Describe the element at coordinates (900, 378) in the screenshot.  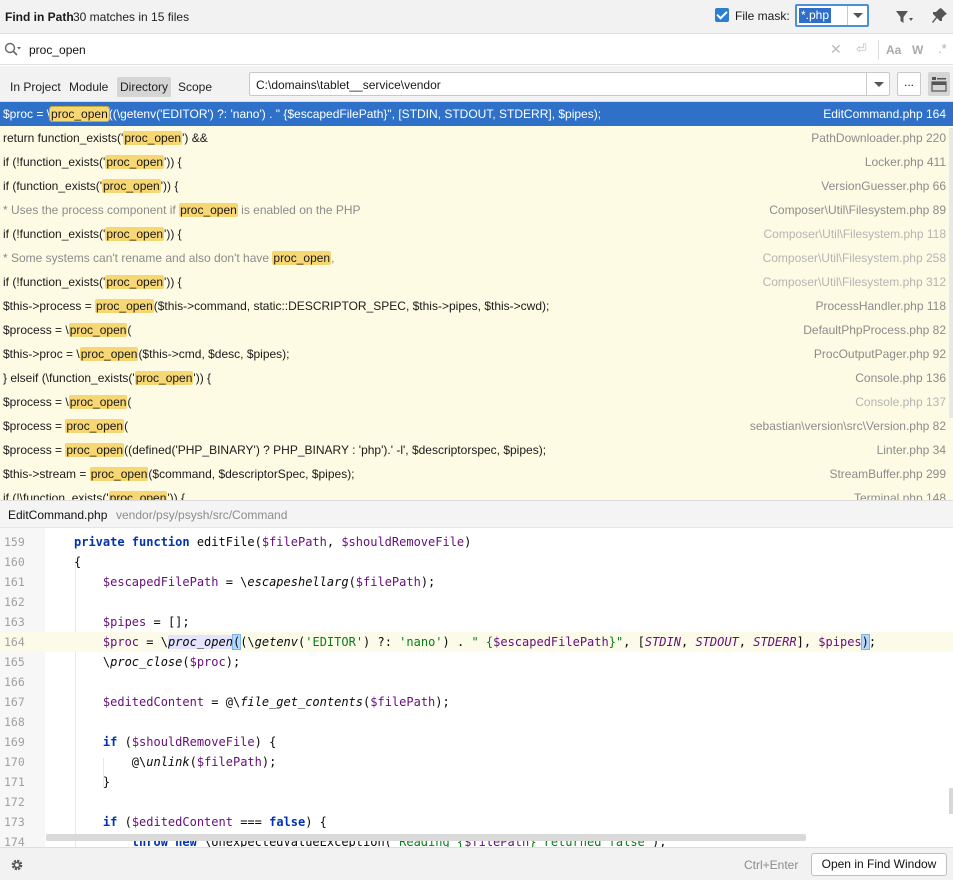
I see `result-file: Console.php 136` at that location.